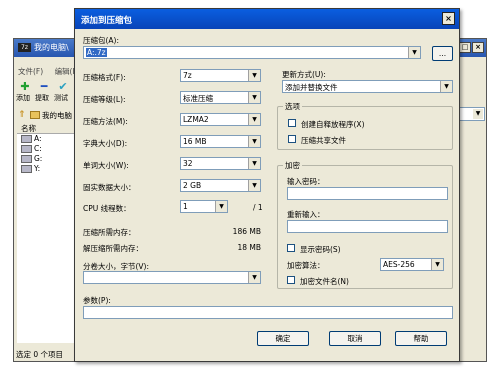 The width and height of the screenshot is (500, 375). Describe the element at coordinates (172, 277) in the screenshot. I see `split-combo: ▼` at that location.